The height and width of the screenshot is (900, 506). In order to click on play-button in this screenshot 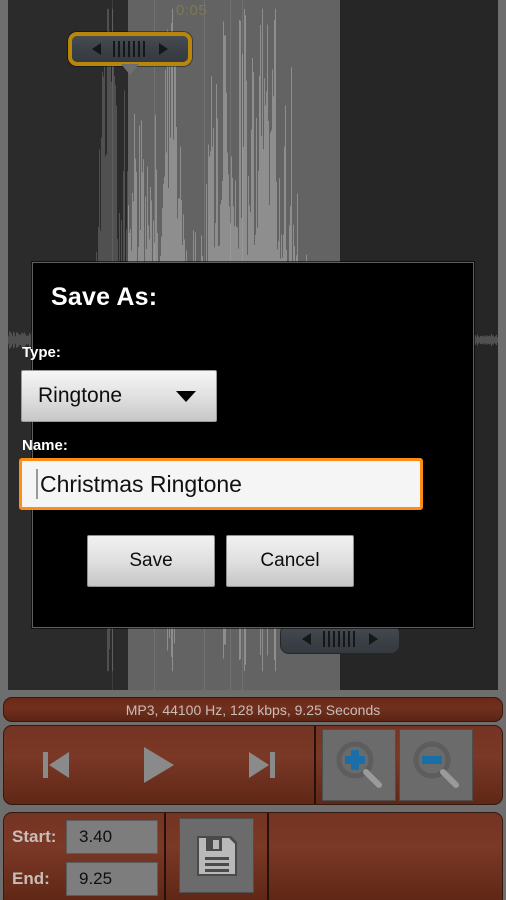, I will do `click(159, 765)`.